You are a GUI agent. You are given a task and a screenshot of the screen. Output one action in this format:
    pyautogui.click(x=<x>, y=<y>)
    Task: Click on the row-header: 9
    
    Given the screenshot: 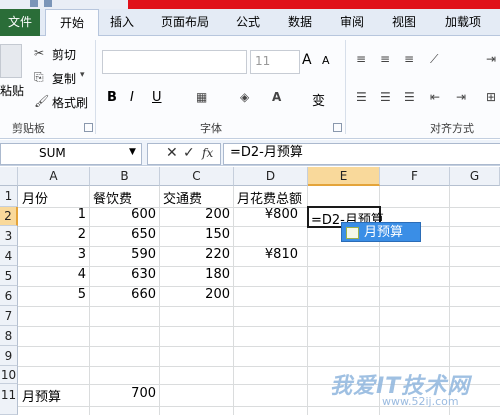 What is the action you would take?
    pyautogui.click(x=9, y=356)
    